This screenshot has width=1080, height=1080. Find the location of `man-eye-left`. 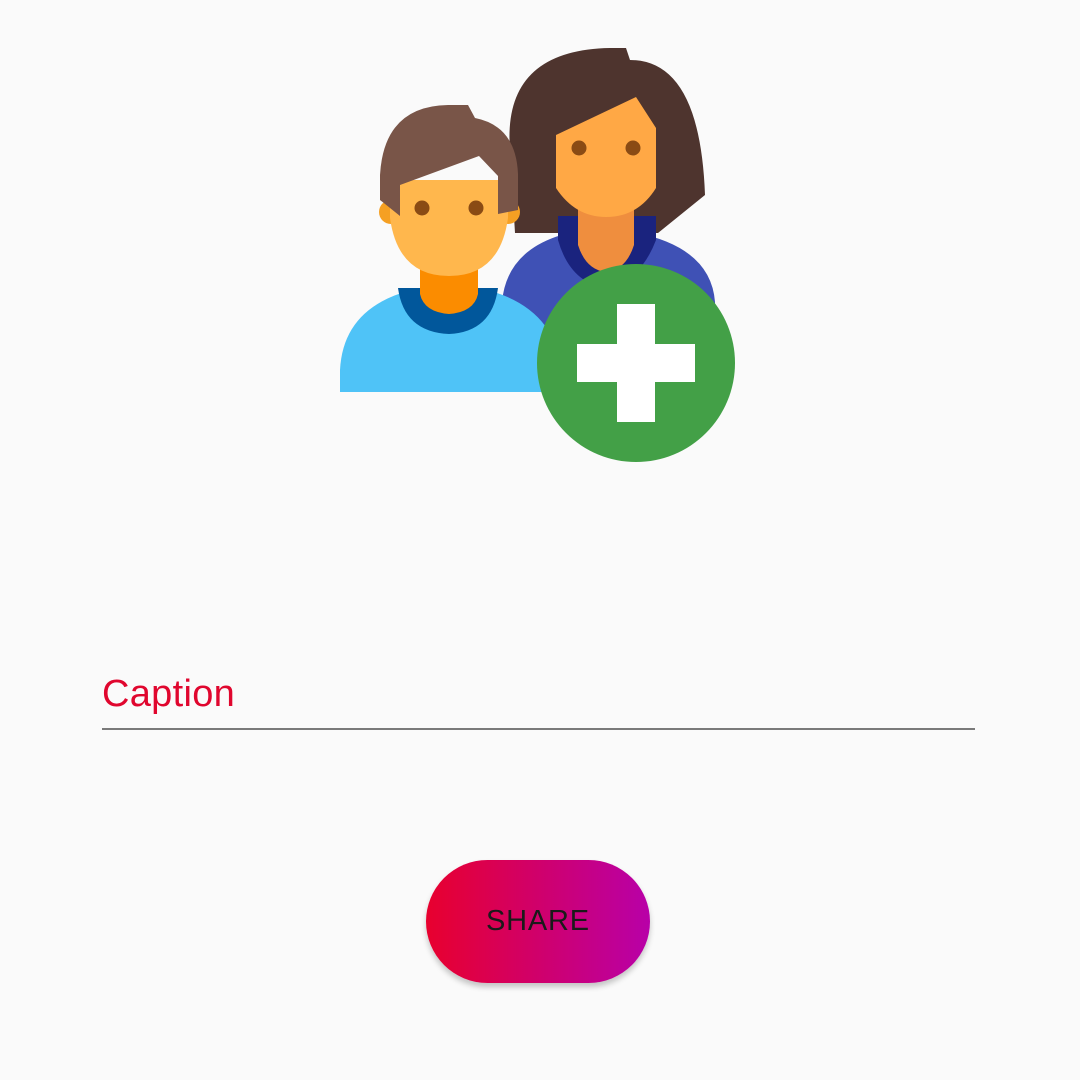

man-eye-left is located at coordinates (422, 208).